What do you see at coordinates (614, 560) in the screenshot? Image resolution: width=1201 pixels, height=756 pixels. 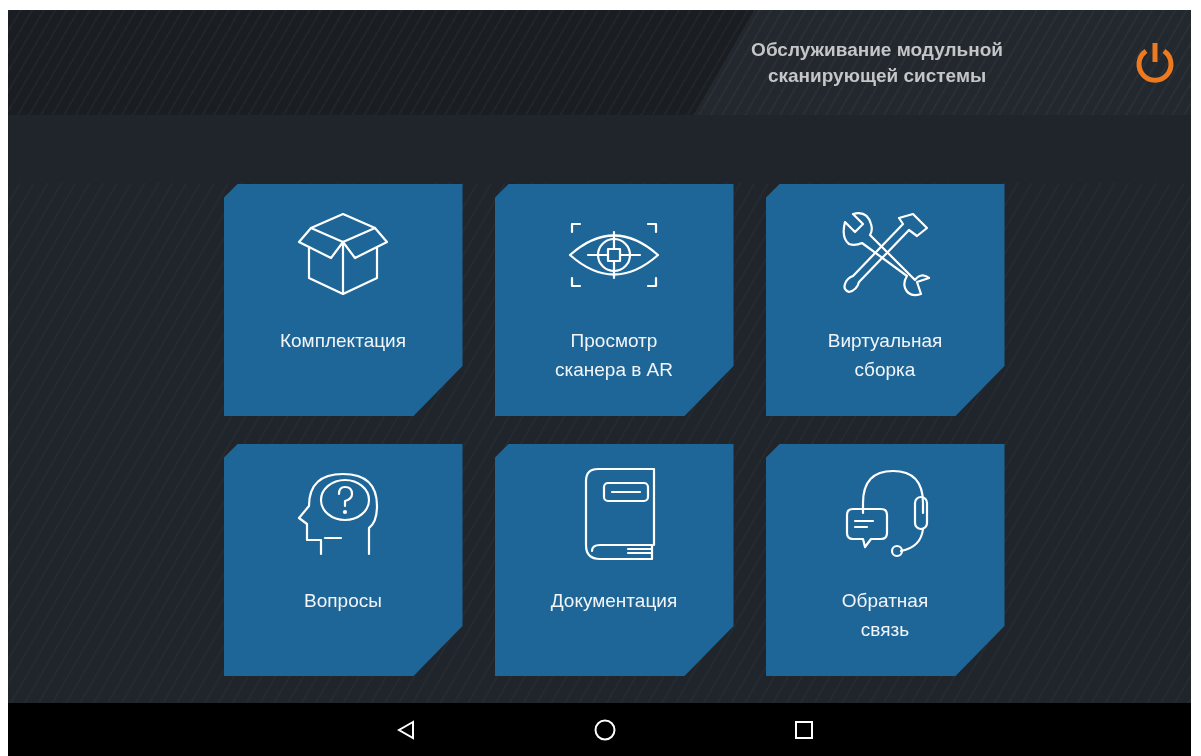 I see `menu-tile: Документация` at bounding box center [614, 560].